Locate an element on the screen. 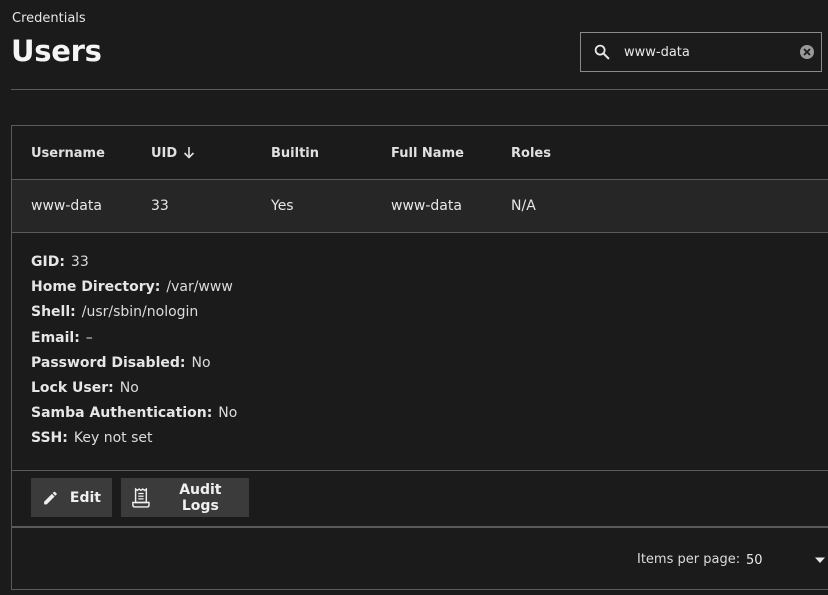 The width and height of the screenshot is (828, 595). search-input is located at coordinates (709, 52).